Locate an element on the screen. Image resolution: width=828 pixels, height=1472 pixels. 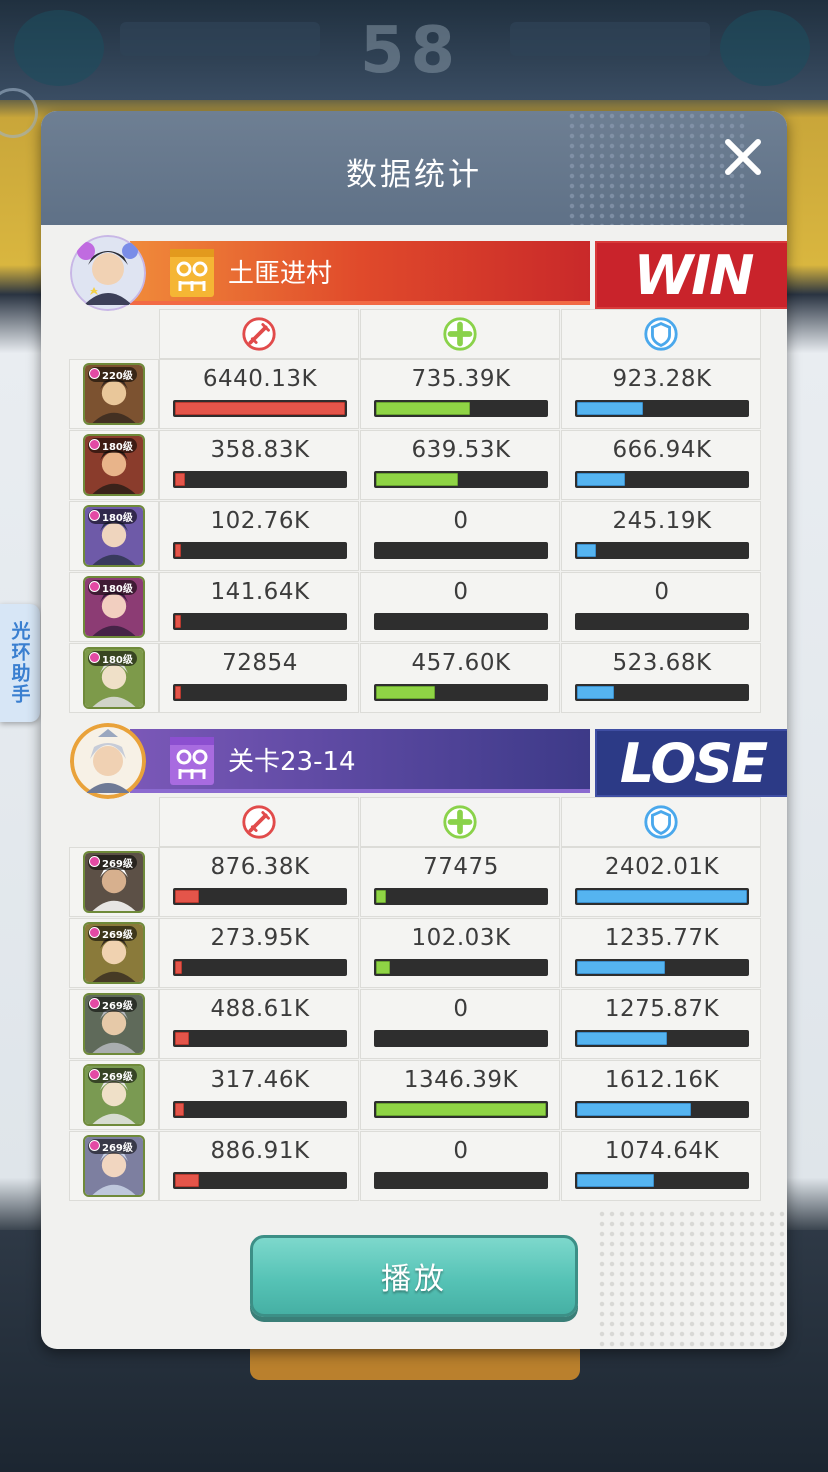
team1-stat-header-row is located at coordinates (415, 334).